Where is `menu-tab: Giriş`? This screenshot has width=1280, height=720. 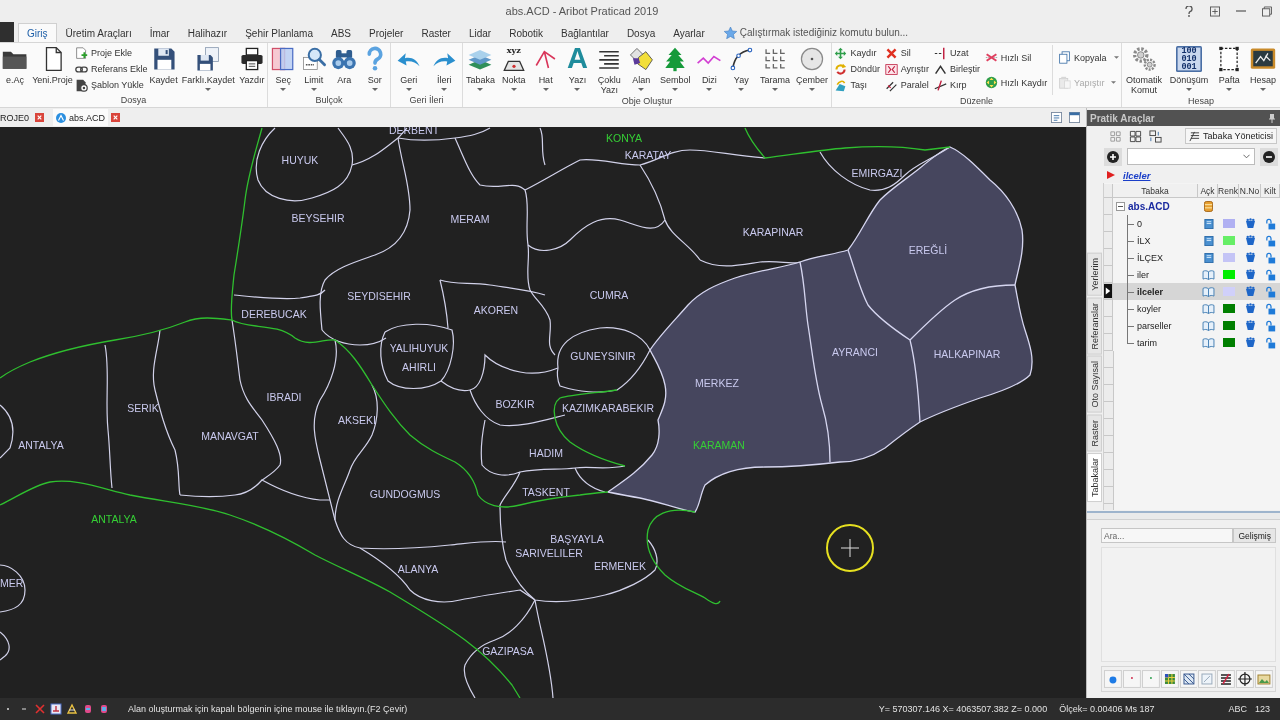
menu-tab: Giriş is located at coordinates (37, 32).